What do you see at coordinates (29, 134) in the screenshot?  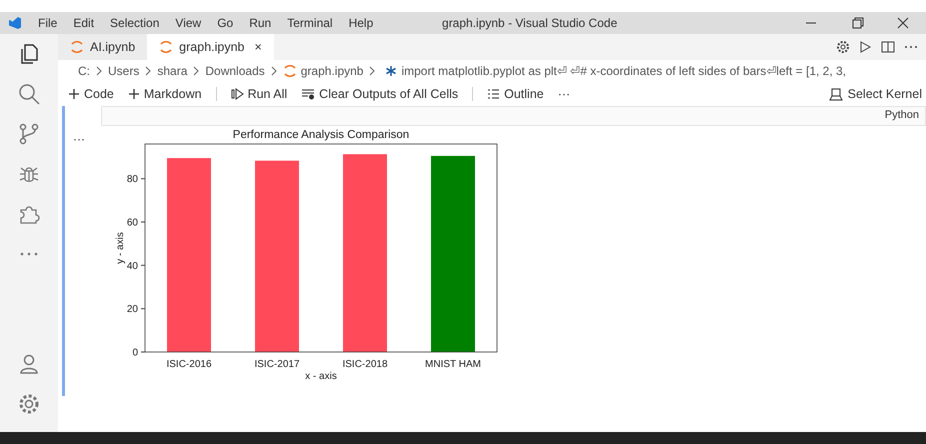 I see `source-control-icon` at bounding box center [29, 134].